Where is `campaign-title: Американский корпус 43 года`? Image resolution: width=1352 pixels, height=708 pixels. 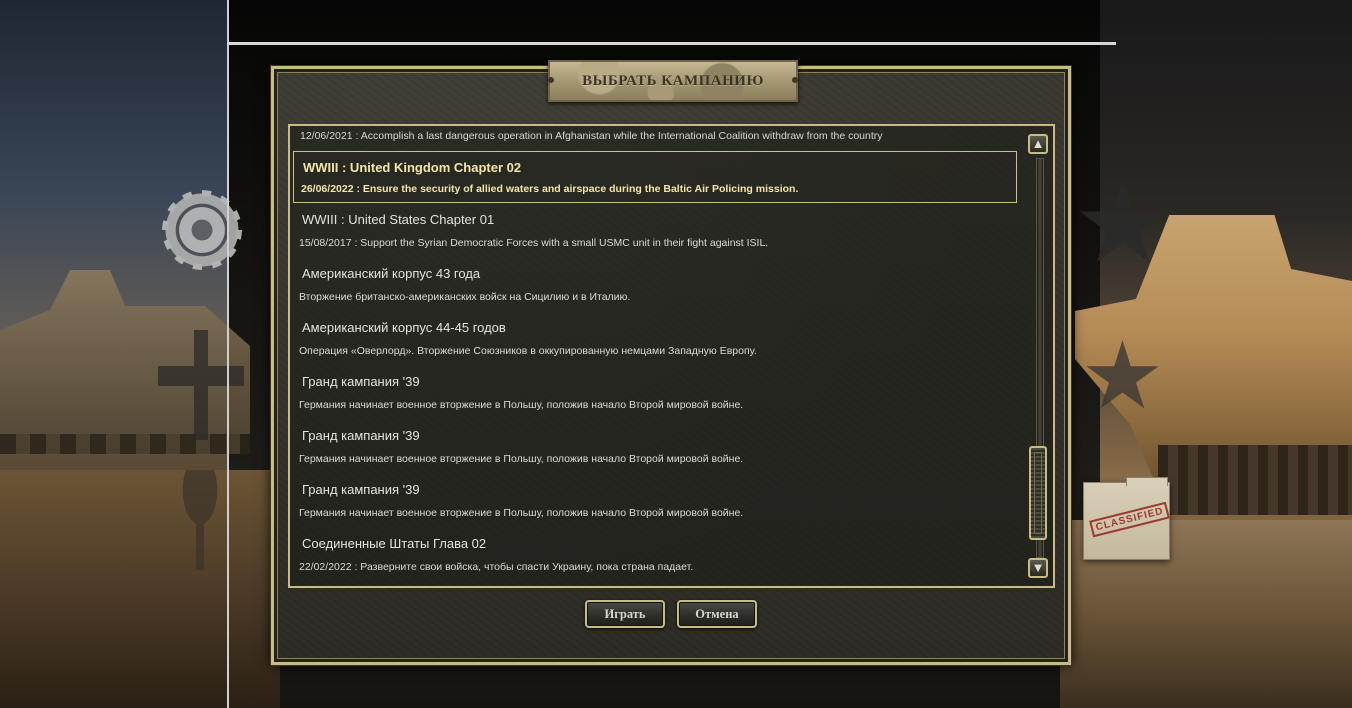 campaign-title: Американский корпус 43 года is located at coordinates (391, 273).